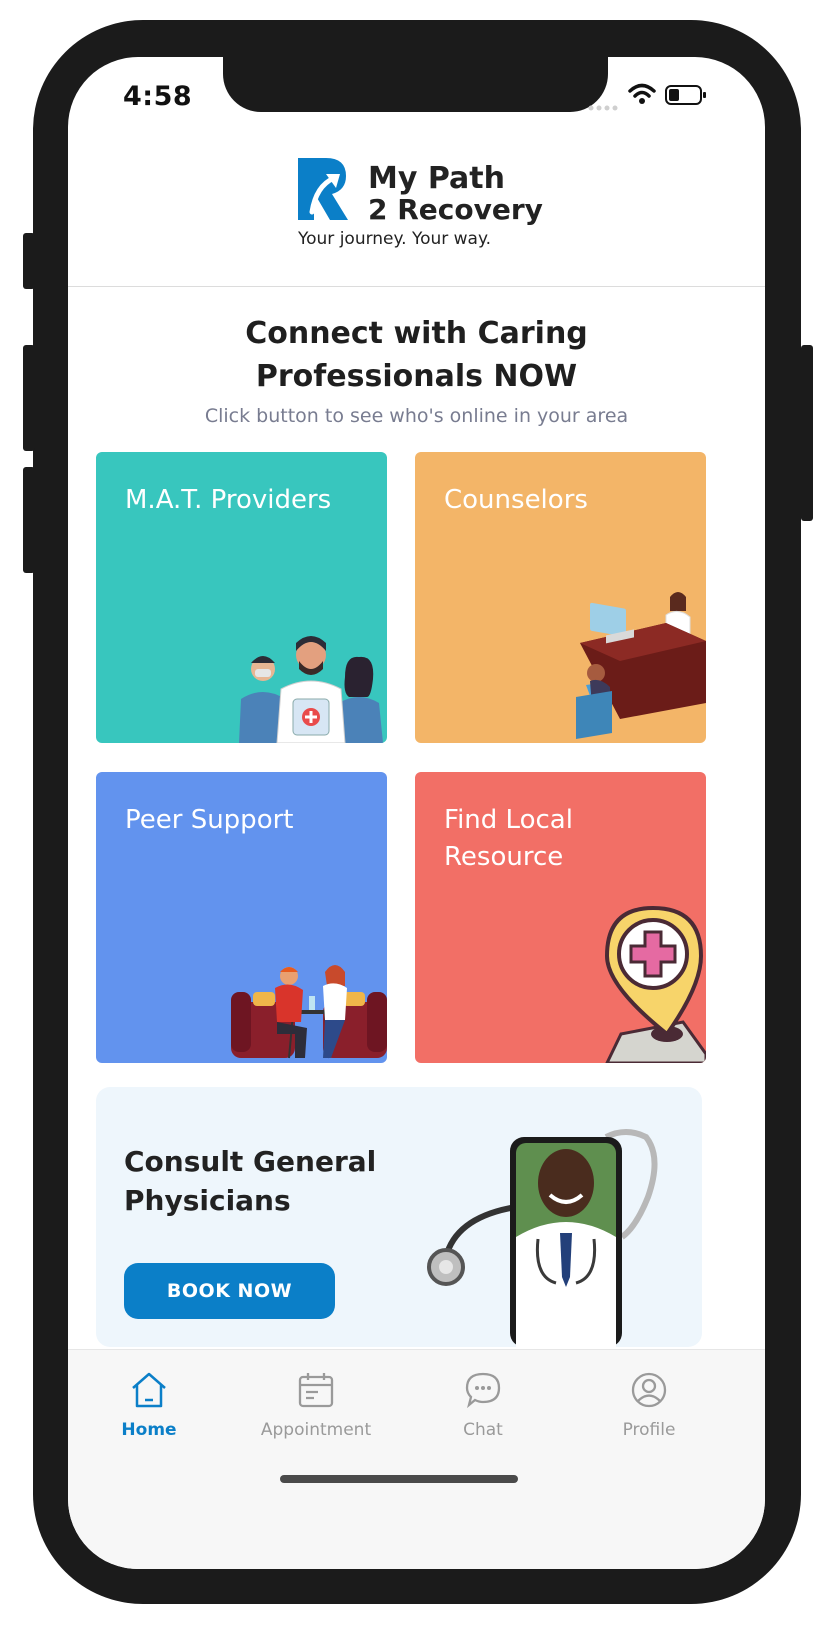 This screenshot has width=836, height=1626. Describe the element at coordinates (207, 1200) in the screenshot. I see `consult-title-line2: Physicians` at that location.